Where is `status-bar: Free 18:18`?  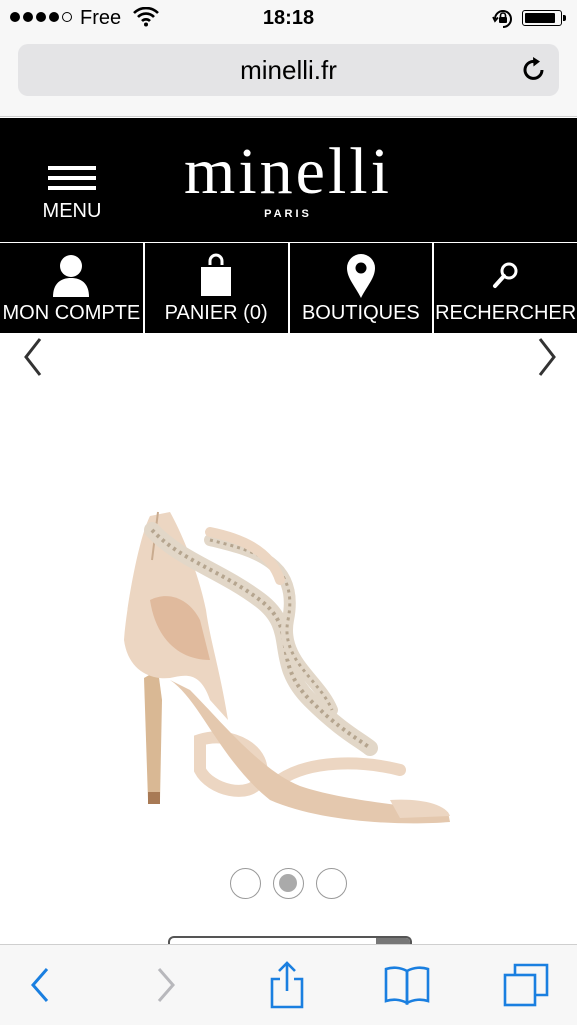
status-bar: Free 18:18 is located at coordinates (288, 19).